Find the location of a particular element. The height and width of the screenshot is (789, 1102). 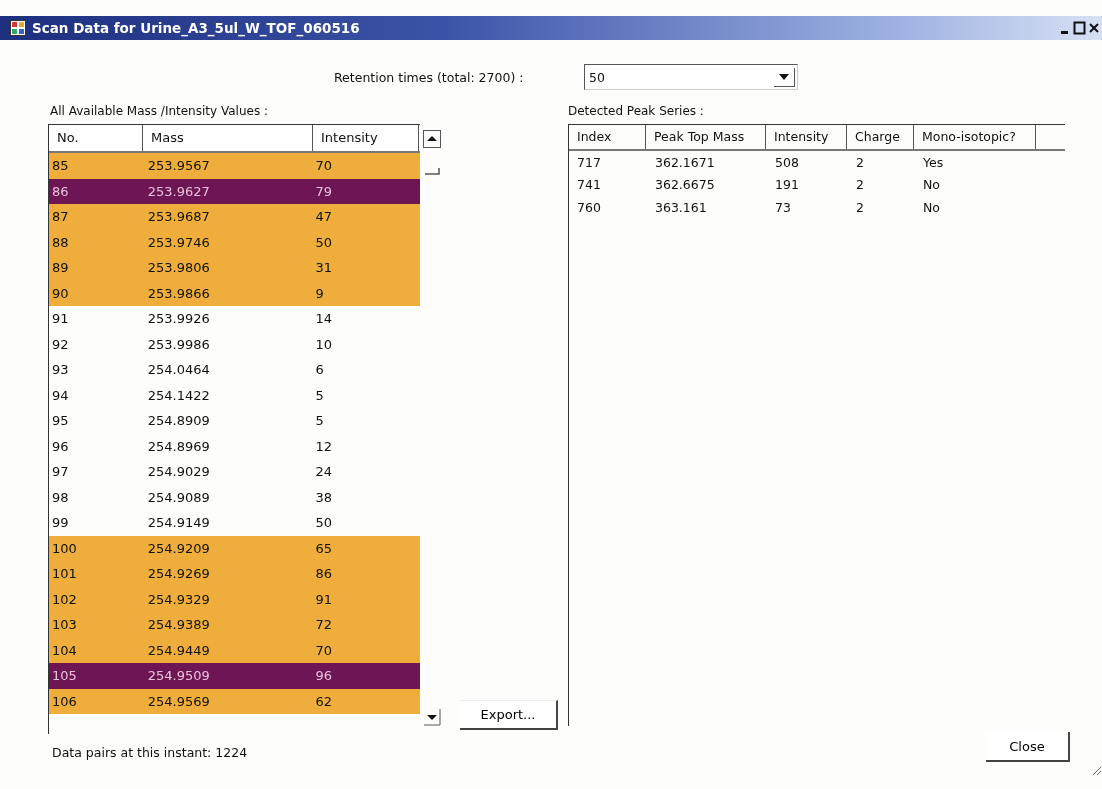

table-cell-text: 79 is located at coordinates (324, 191).